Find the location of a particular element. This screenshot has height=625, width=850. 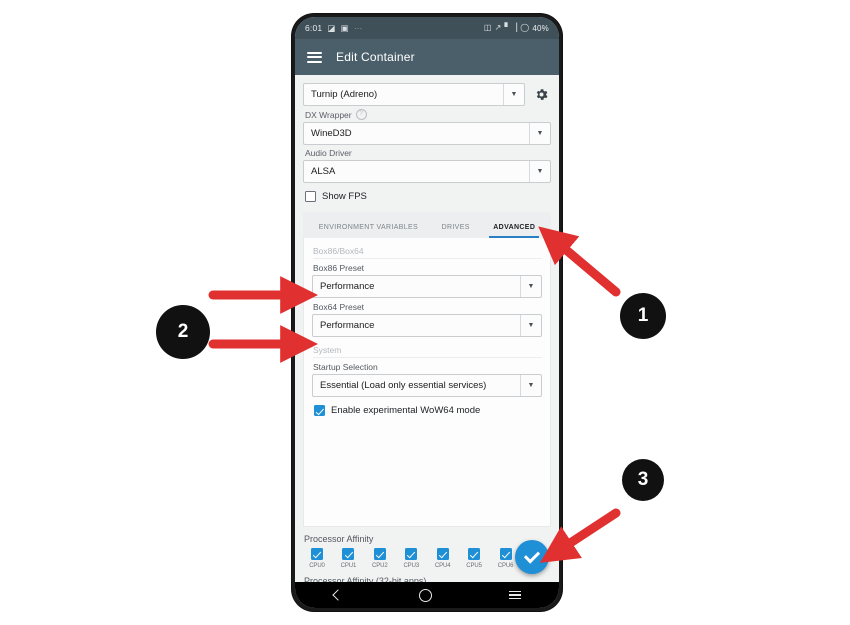

arrow-to-advanced-tab is located at coordinates (579, 261).